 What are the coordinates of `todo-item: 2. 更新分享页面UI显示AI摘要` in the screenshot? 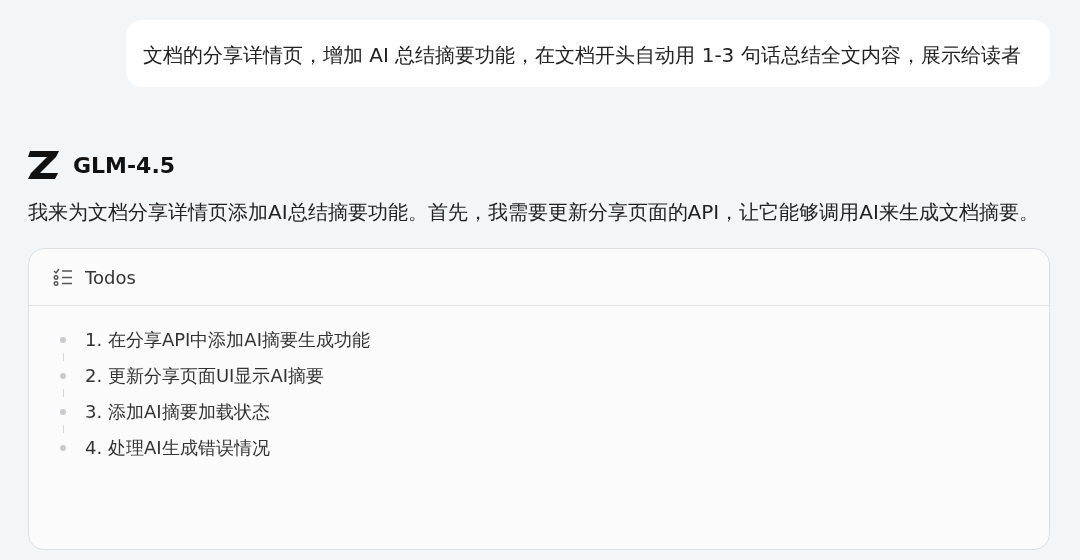 It's located at (204, 376).